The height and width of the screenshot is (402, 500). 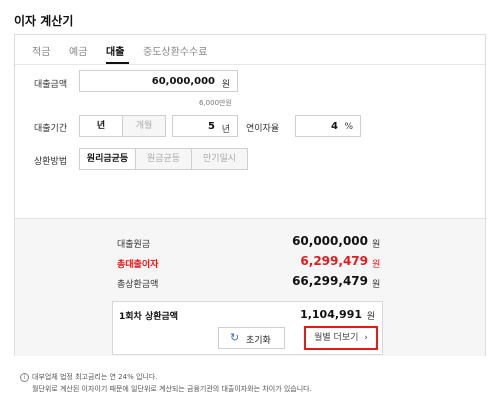 I want to click on chevron-right-icon: ›, so click(x=366, y=338).